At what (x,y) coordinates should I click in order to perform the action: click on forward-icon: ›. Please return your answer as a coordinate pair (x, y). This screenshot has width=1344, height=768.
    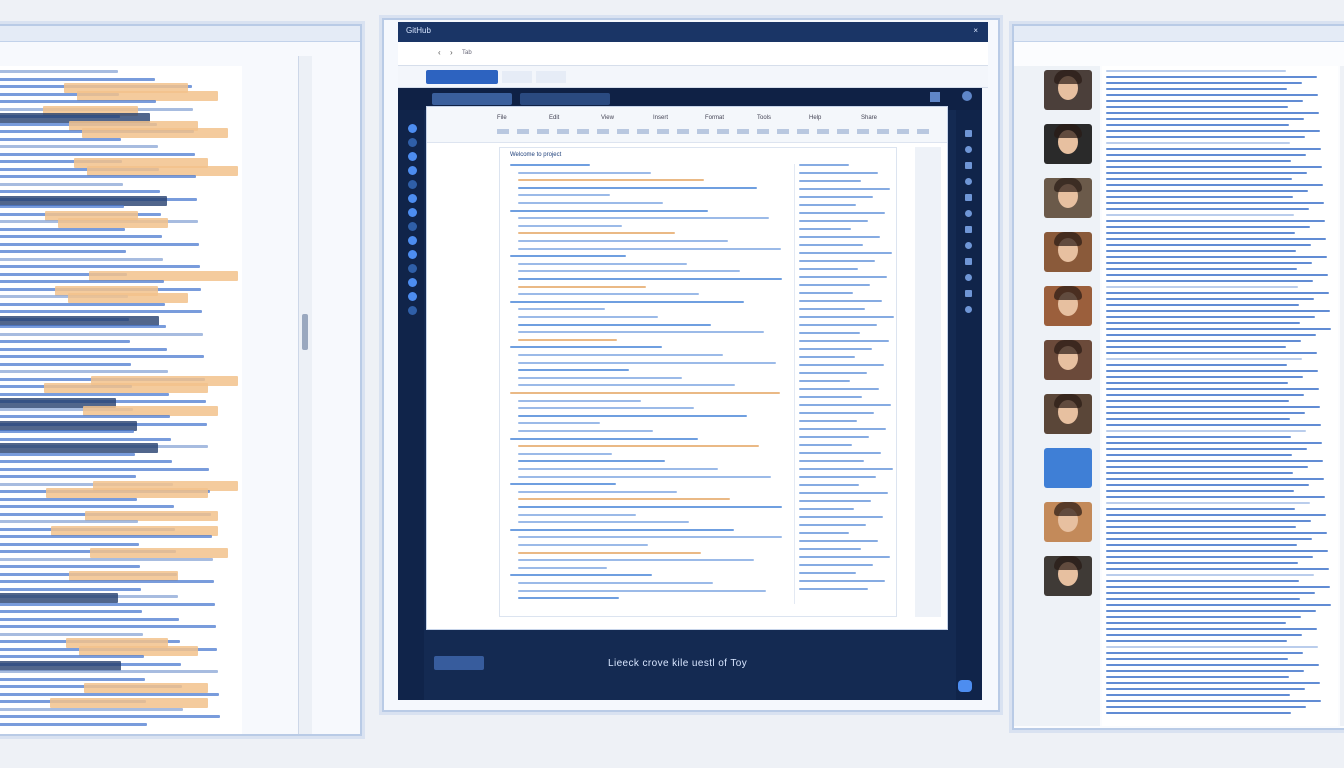
    Looking at the image, I should click on (451, 52).